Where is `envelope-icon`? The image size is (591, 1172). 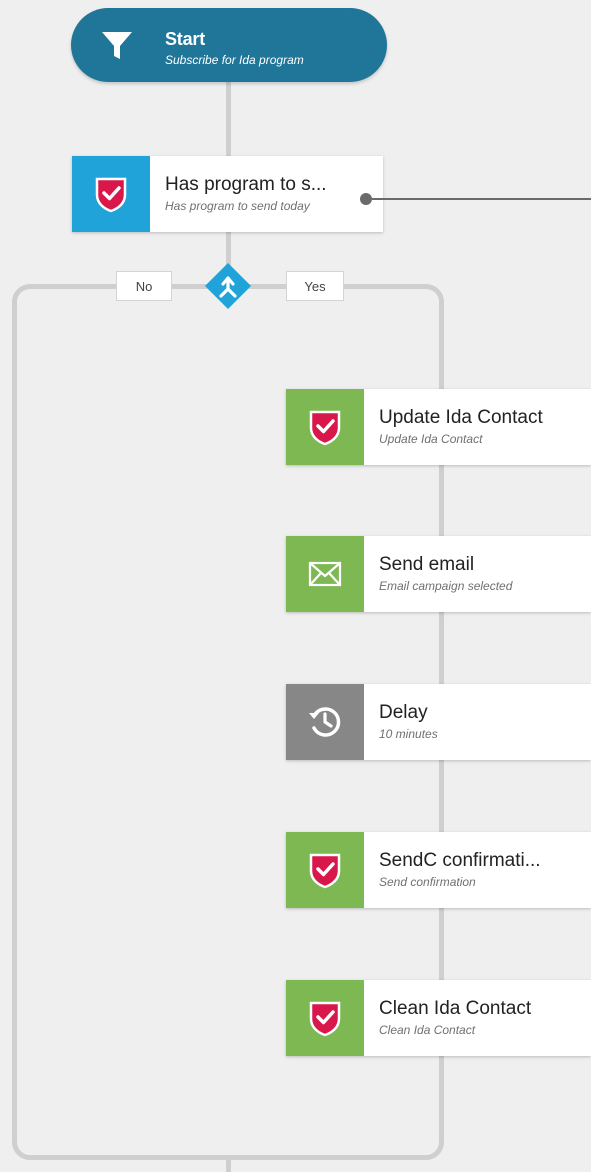
envelope-icon is located at coordinates (325, 574).